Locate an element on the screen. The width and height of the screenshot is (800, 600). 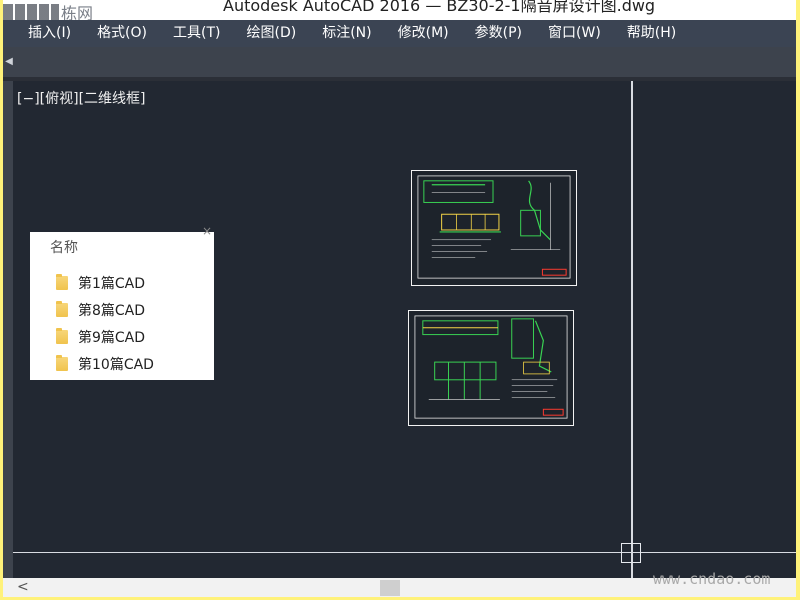
menu-item: 参数(P) is located at coordinates (498, 33).